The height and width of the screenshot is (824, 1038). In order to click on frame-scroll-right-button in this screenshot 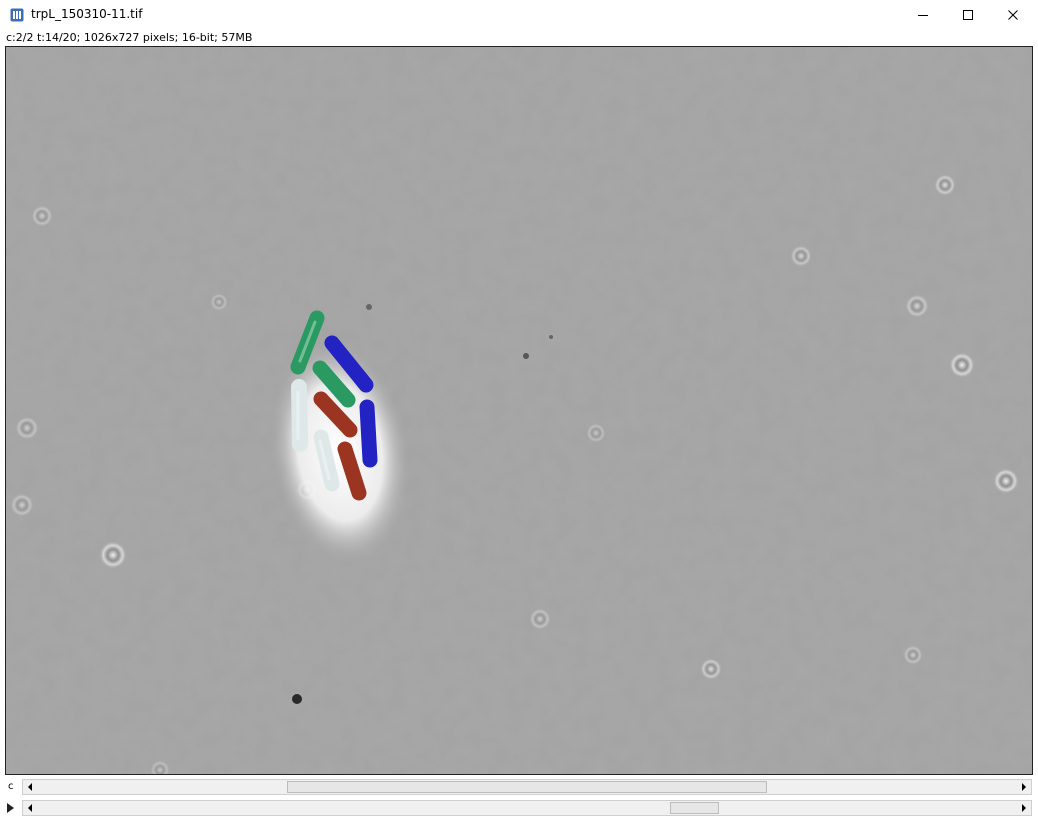, I will do `click(1024, 808)`.